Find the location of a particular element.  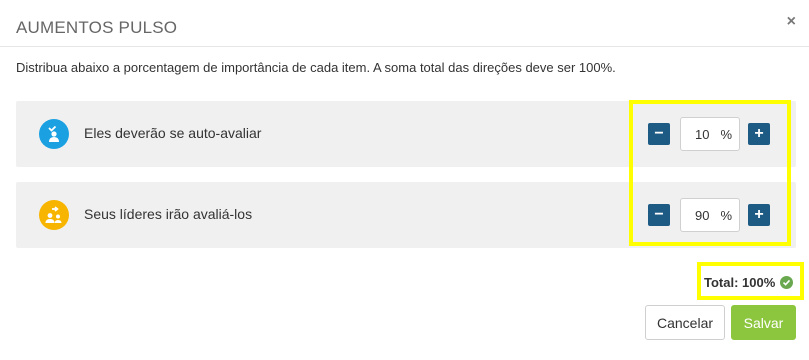

header-divider is located at coordinates (404, 46).